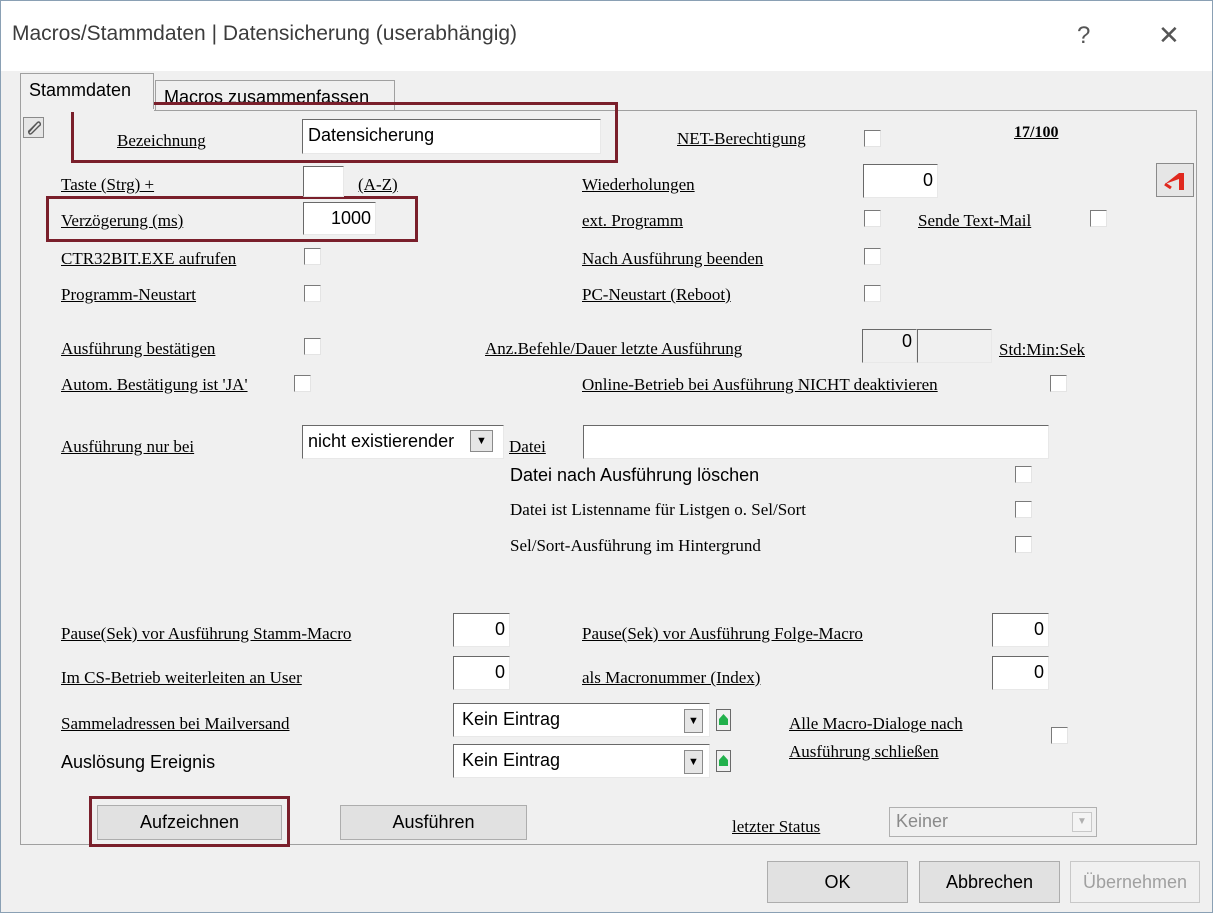 This screenshot has height=915, width=1215. What do you see at coordinates (161, 140) in the screenshot?
I see `bezeichnung-label: Bezeichnung` at bounding box center [161, 140].